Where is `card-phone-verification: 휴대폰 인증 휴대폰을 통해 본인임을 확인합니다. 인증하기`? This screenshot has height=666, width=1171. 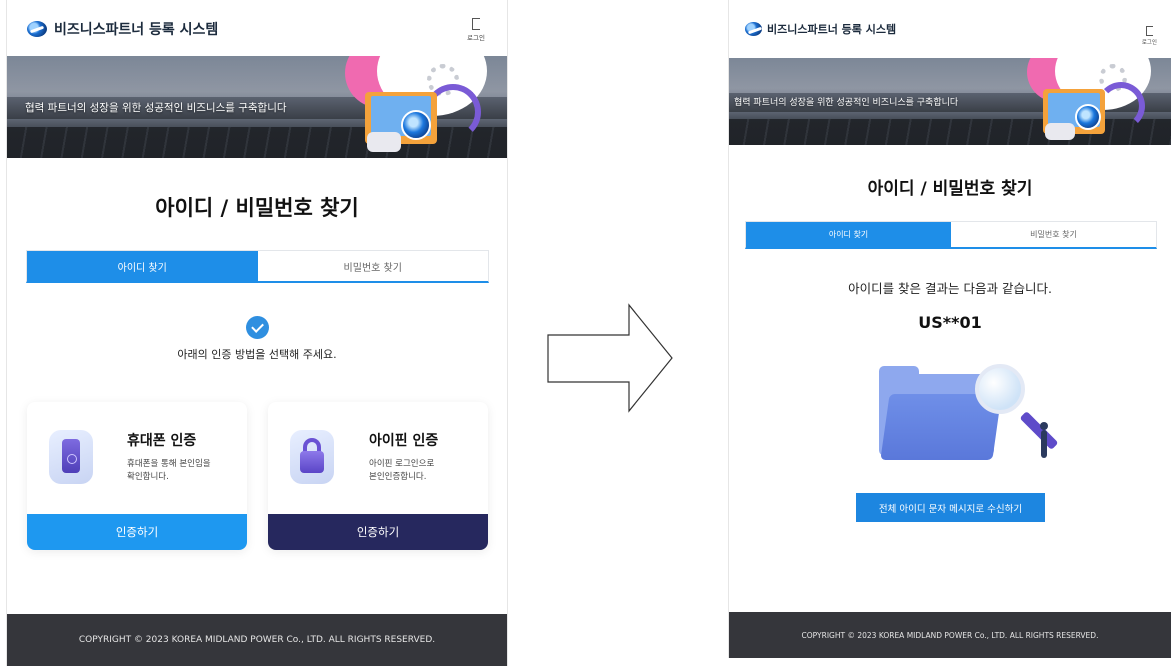 card-phone-verification: 휴대폰 인증 휴대폰을 통해 본인임을 확인합니다. 인증하기 is located at coordinates (137, 476).